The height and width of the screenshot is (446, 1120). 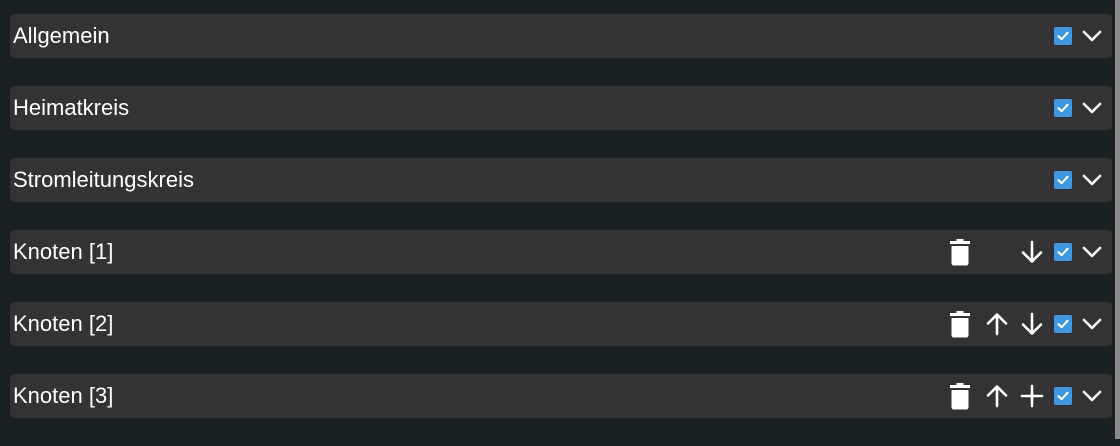 What do you see at coordinates (561, 324) in the screenshot?
I see `section-row-knoten-2: Knoten [2]` at bounding box center [561, 324].